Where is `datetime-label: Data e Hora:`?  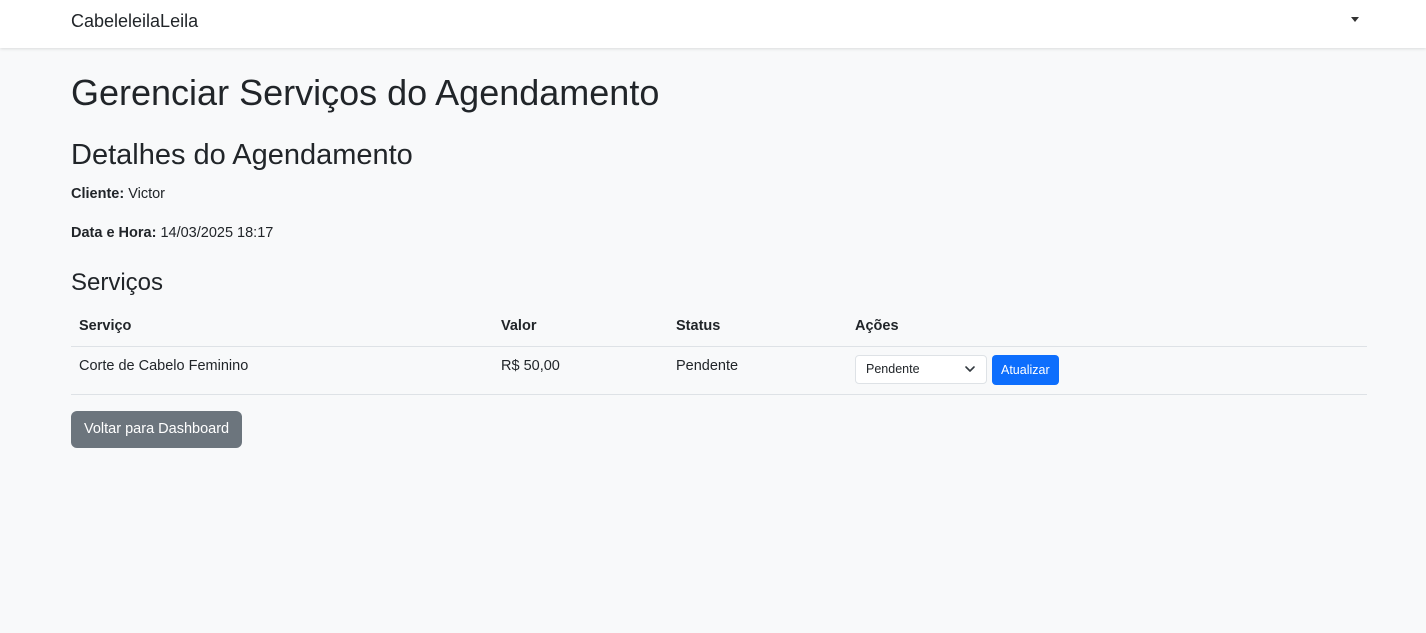 datetime-label: Data e Hora: is located at coordinates (114, 233).